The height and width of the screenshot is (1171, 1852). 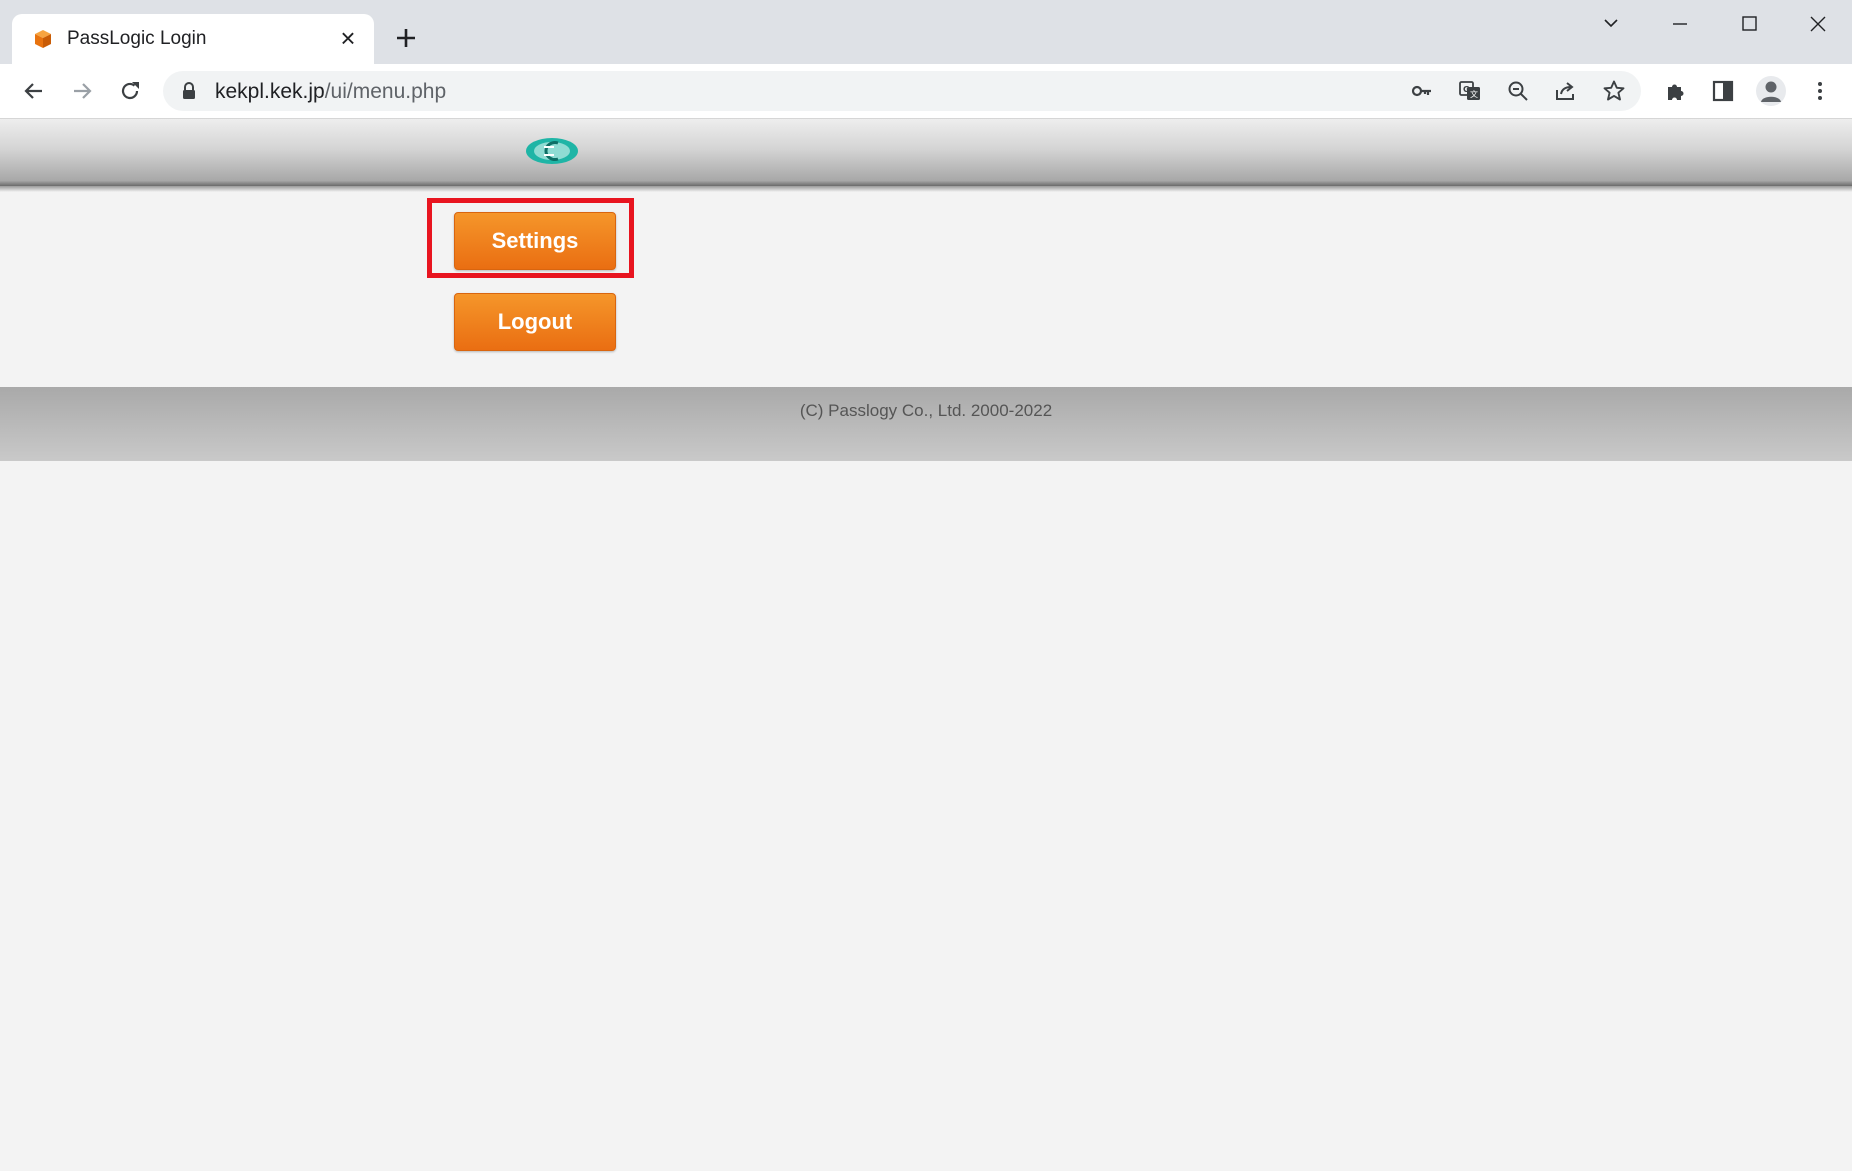 What do you see at coordinates (535, 322) in the screenshot?
I see `logout-button: Logout` at bounding box center [535, 322].